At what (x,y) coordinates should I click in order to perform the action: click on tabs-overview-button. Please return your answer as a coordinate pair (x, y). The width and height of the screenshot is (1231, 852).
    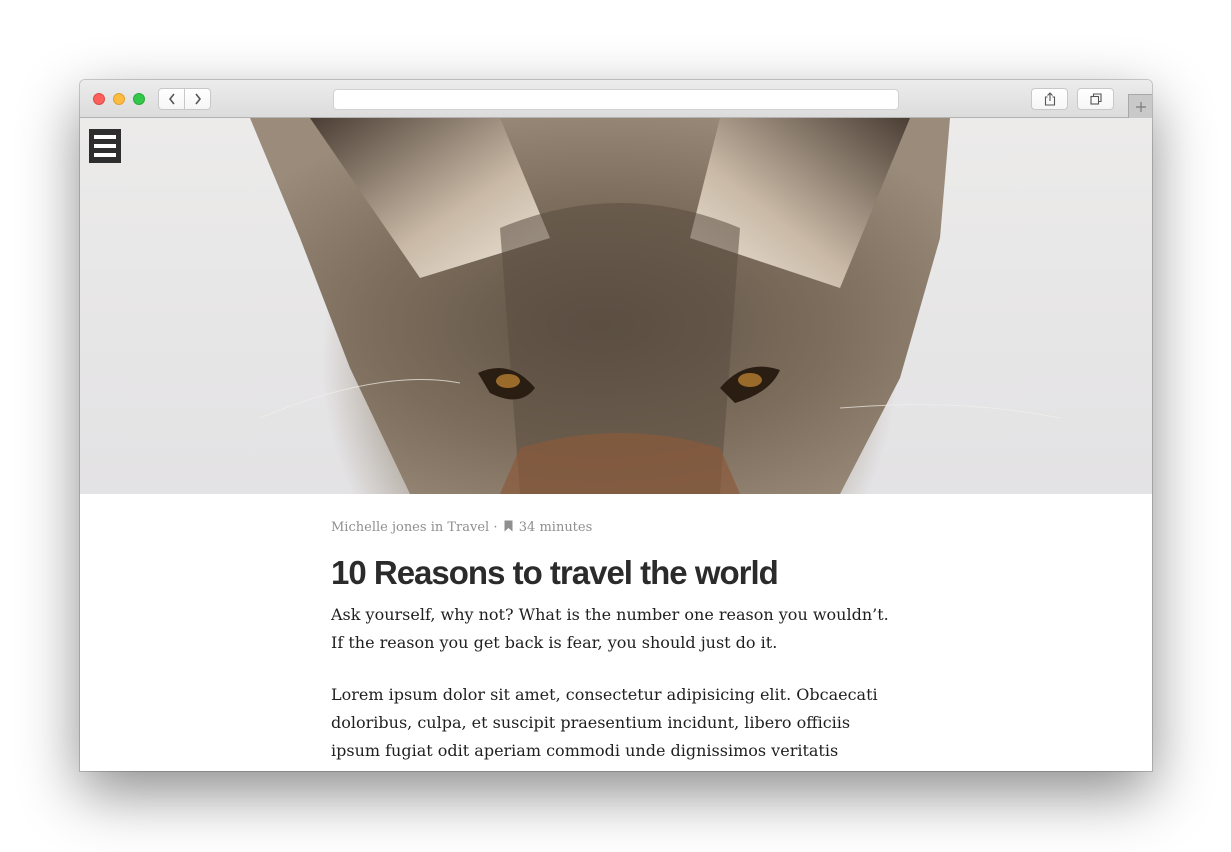
    Looking at the image, I should click on (1095, 99).